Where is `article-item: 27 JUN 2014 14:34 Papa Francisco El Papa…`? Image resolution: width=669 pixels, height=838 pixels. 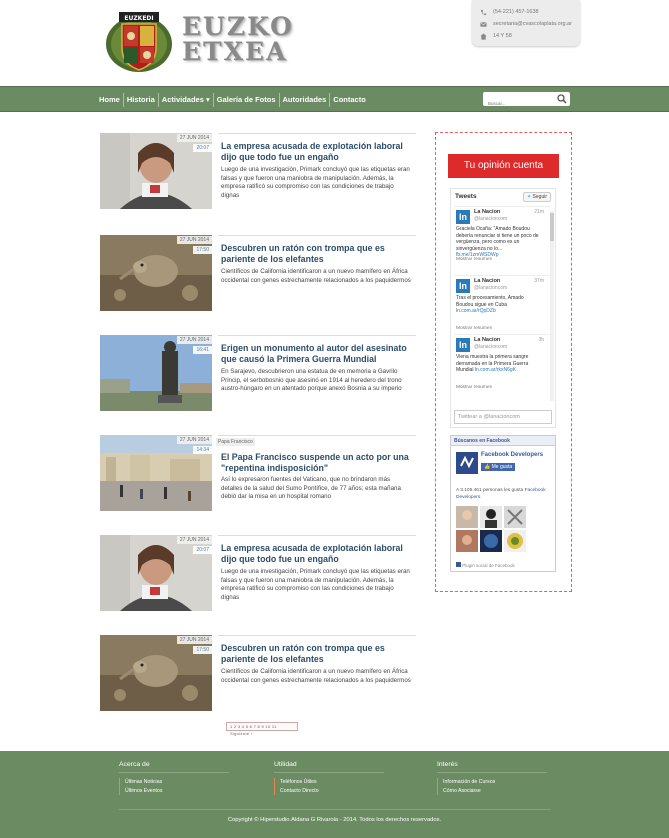 article-item: 27 JUN 2014 14:34 Papa Francisco El Papa… is located at coordinates (258, 475).